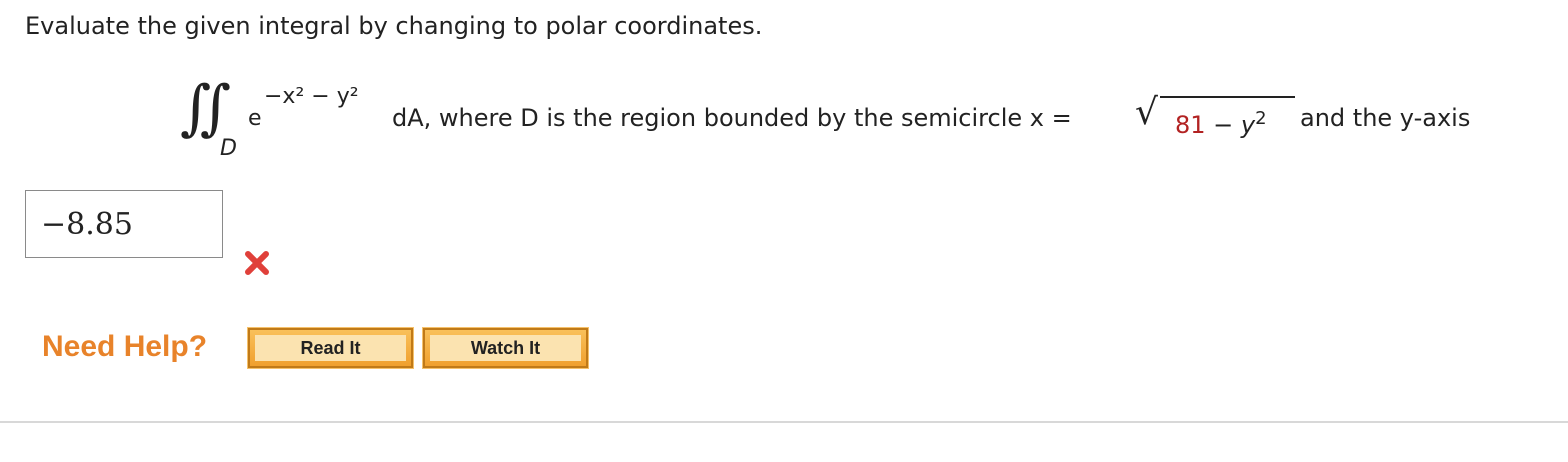 The height and width of the screenshot is (462, 1568). What do you see at coordinates (124, 224) in the screenshot?
I see `answer-input: −8.85` at bounding box center [124, 224].